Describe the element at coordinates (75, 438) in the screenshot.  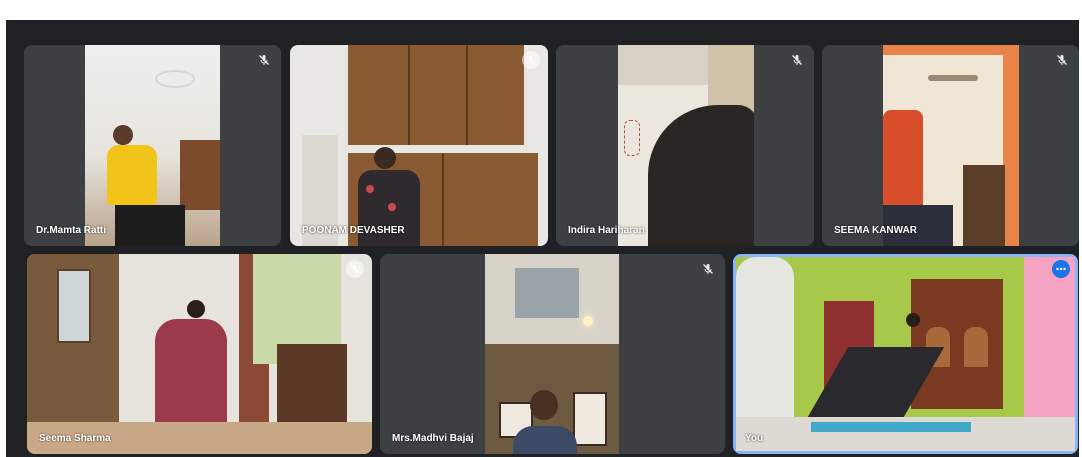
I see `participant-name: Seema Sharma` at that location.